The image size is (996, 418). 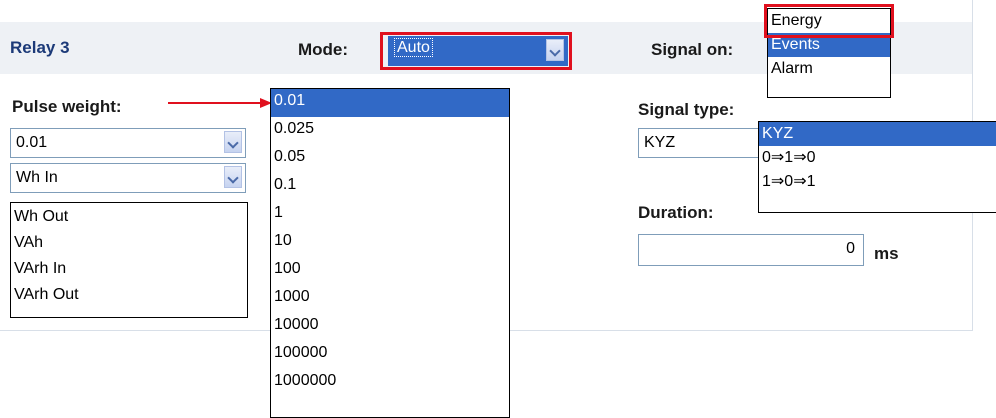 I want to click on mode-dropdown-arrow-icon, so click(x=555, y=50).